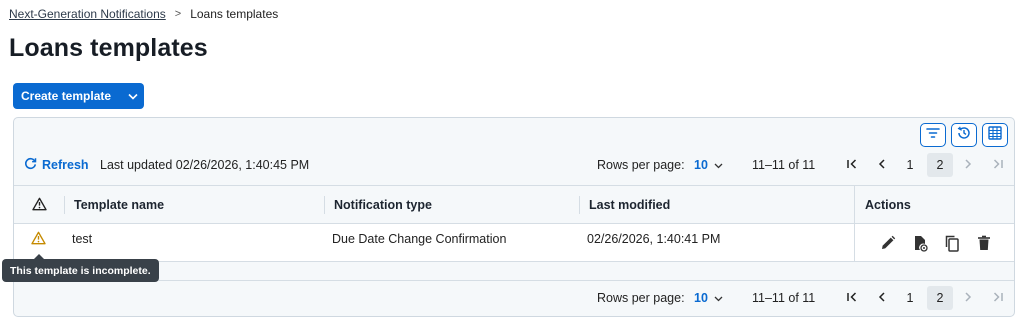  I want to click on tooltip-text: This template is incomplete., so click(80, 270).